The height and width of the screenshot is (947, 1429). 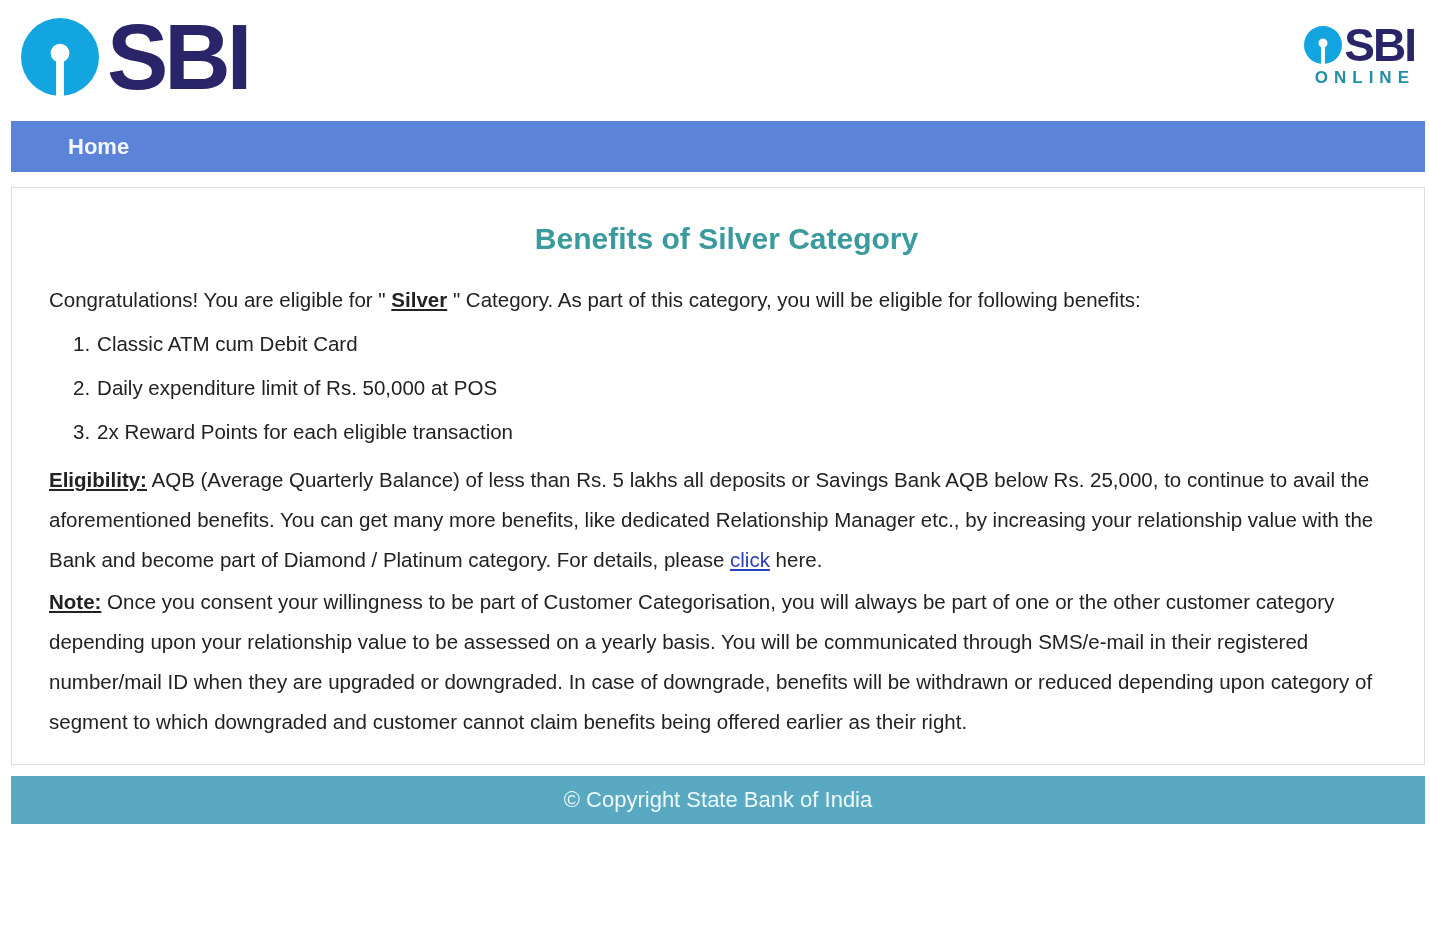 I want to click on benefit-text: Daily expenditure limit of Rs. 50,000 at POS, so click(x=297, y=388).